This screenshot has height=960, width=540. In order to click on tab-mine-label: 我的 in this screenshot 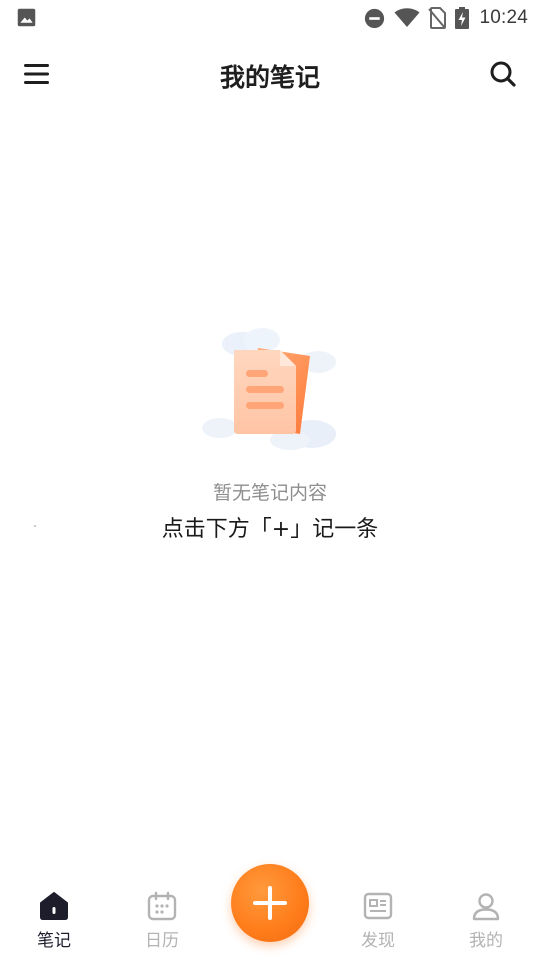, I will do `click(486, 941)`.